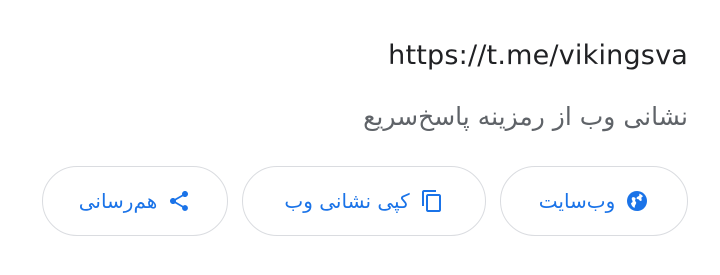 This screenshot has height=275, width=720. I want to click on url-description: نشانی وب از رمزینه پاسخ‌سریع, so click(525, 116).